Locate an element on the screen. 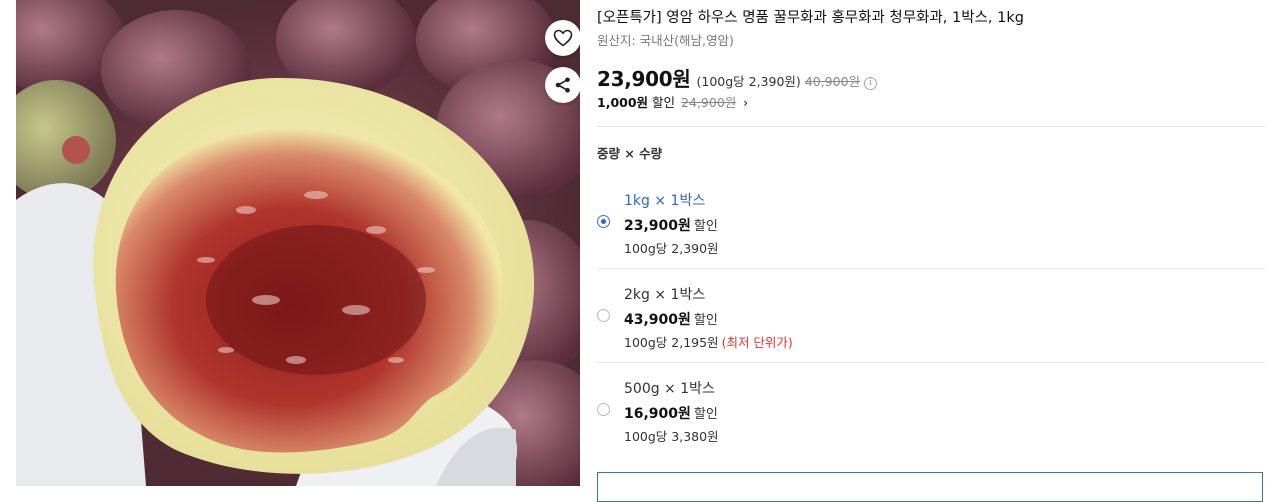  wishlist-button is located at coordinates (562, 38).